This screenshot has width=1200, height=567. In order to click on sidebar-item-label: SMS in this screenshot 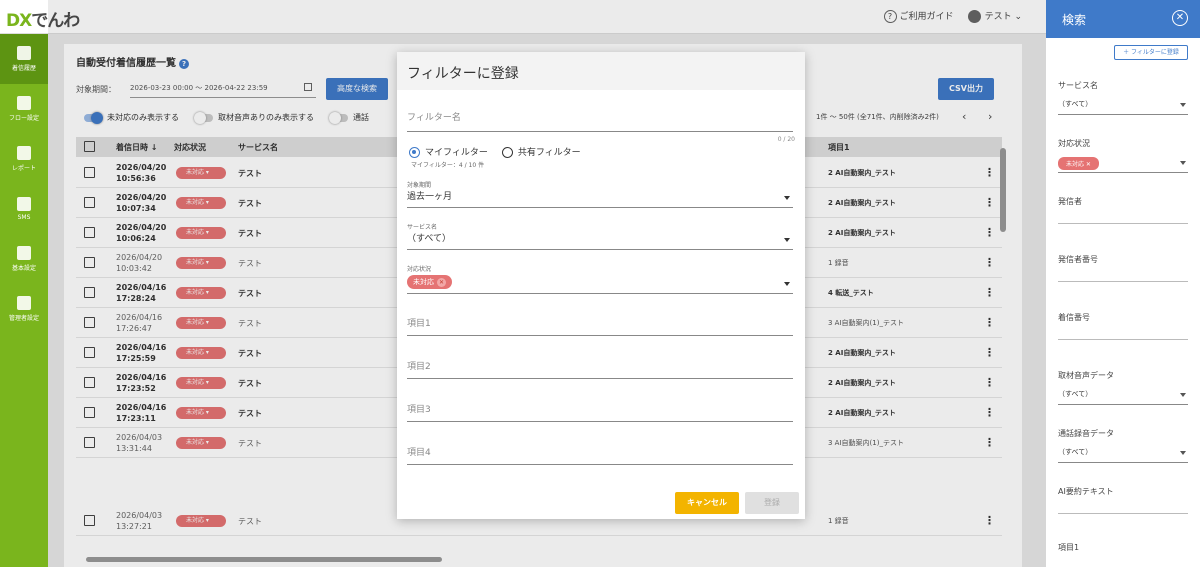, I will do `click(24, 217)`.